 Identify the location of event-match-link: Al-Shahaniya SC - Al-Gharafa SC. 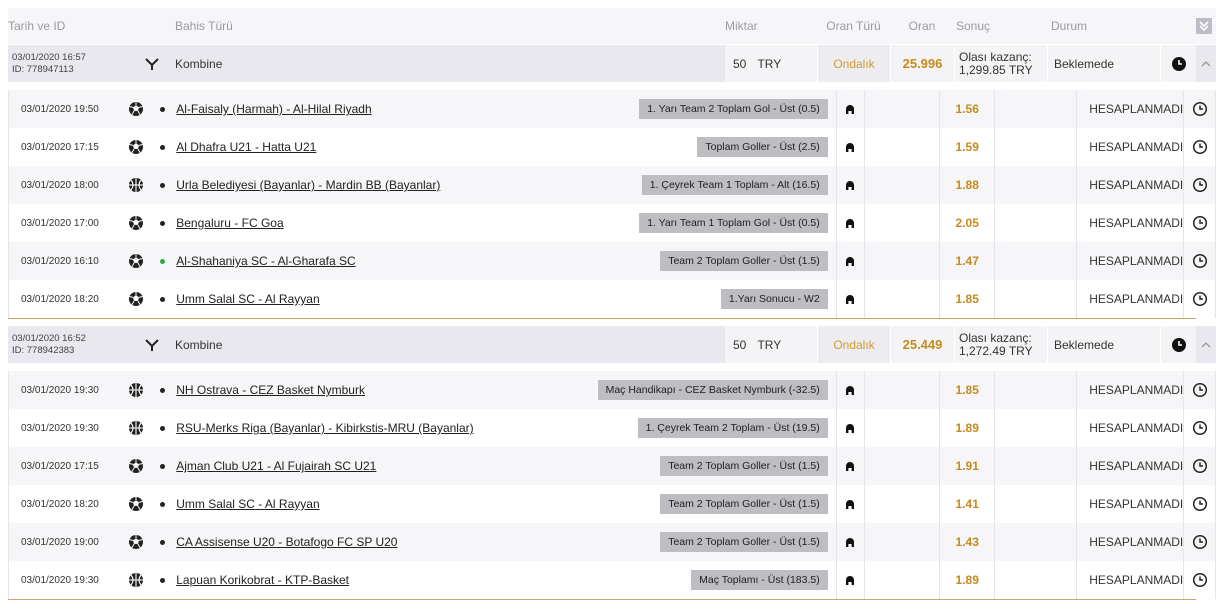
(265, 261).